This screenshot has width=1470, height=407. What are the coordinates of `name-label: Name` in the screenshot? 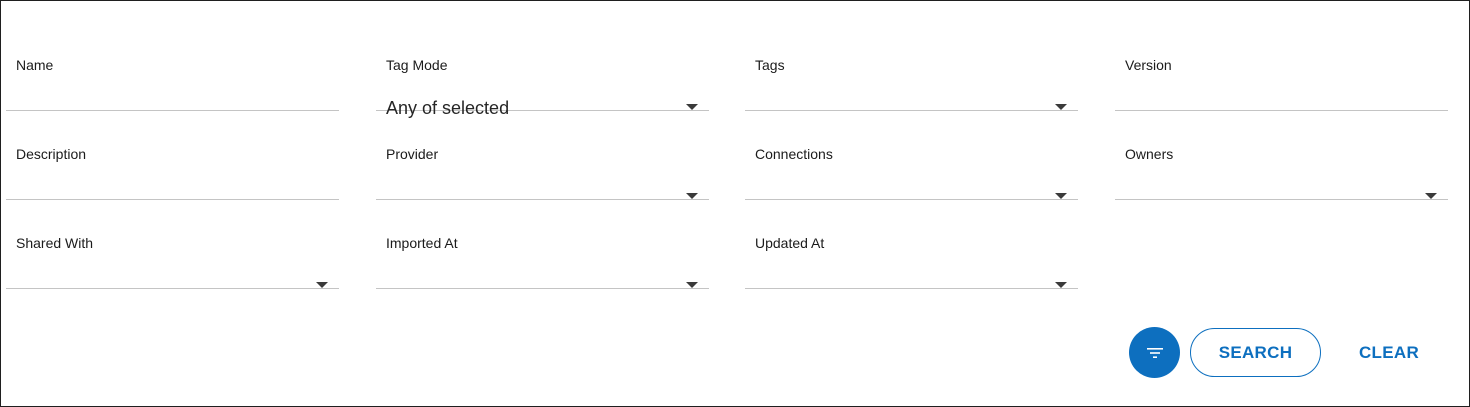 It's located at (35, 65).